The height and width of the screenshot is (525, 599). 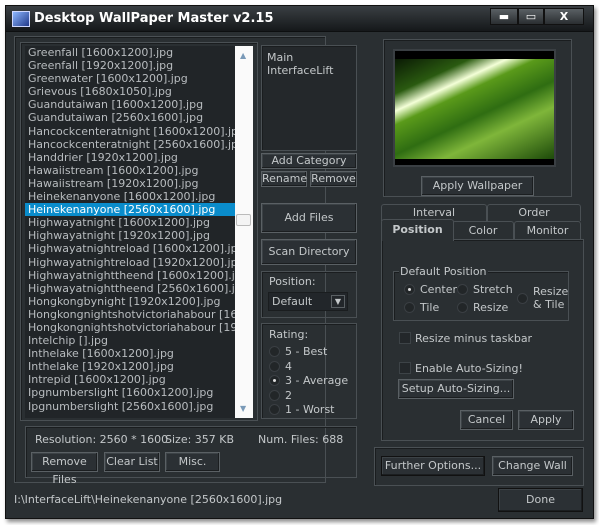 What do you see at coordinates (284, 179) in the screenshot?
I see `rename-button: Rename` at bounding box center [284, 179].